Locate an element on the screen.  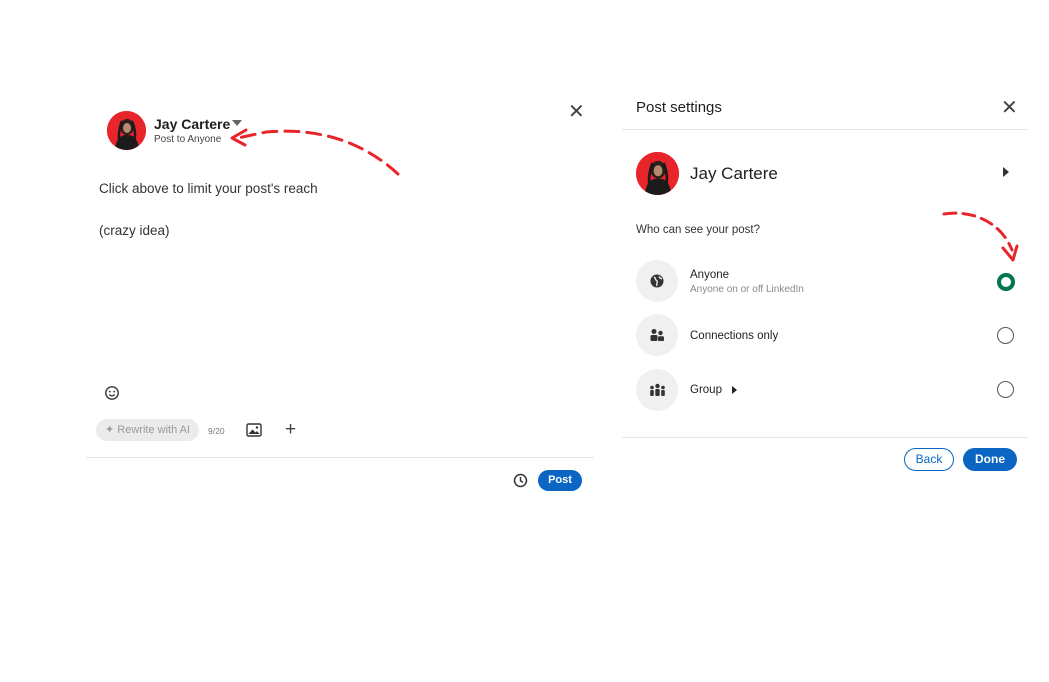
sparkle-icon: ✦ is located at coordinates (110, 430).